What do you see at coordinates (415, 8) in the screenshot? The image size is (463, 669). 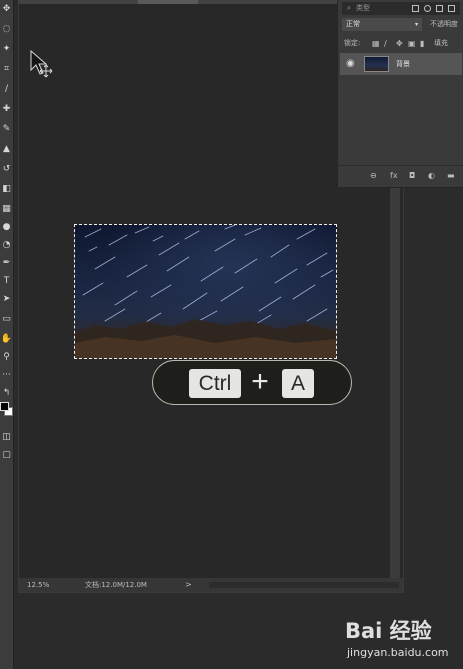 I see `pixel-filter-icon` at bounding box center [415, 8].